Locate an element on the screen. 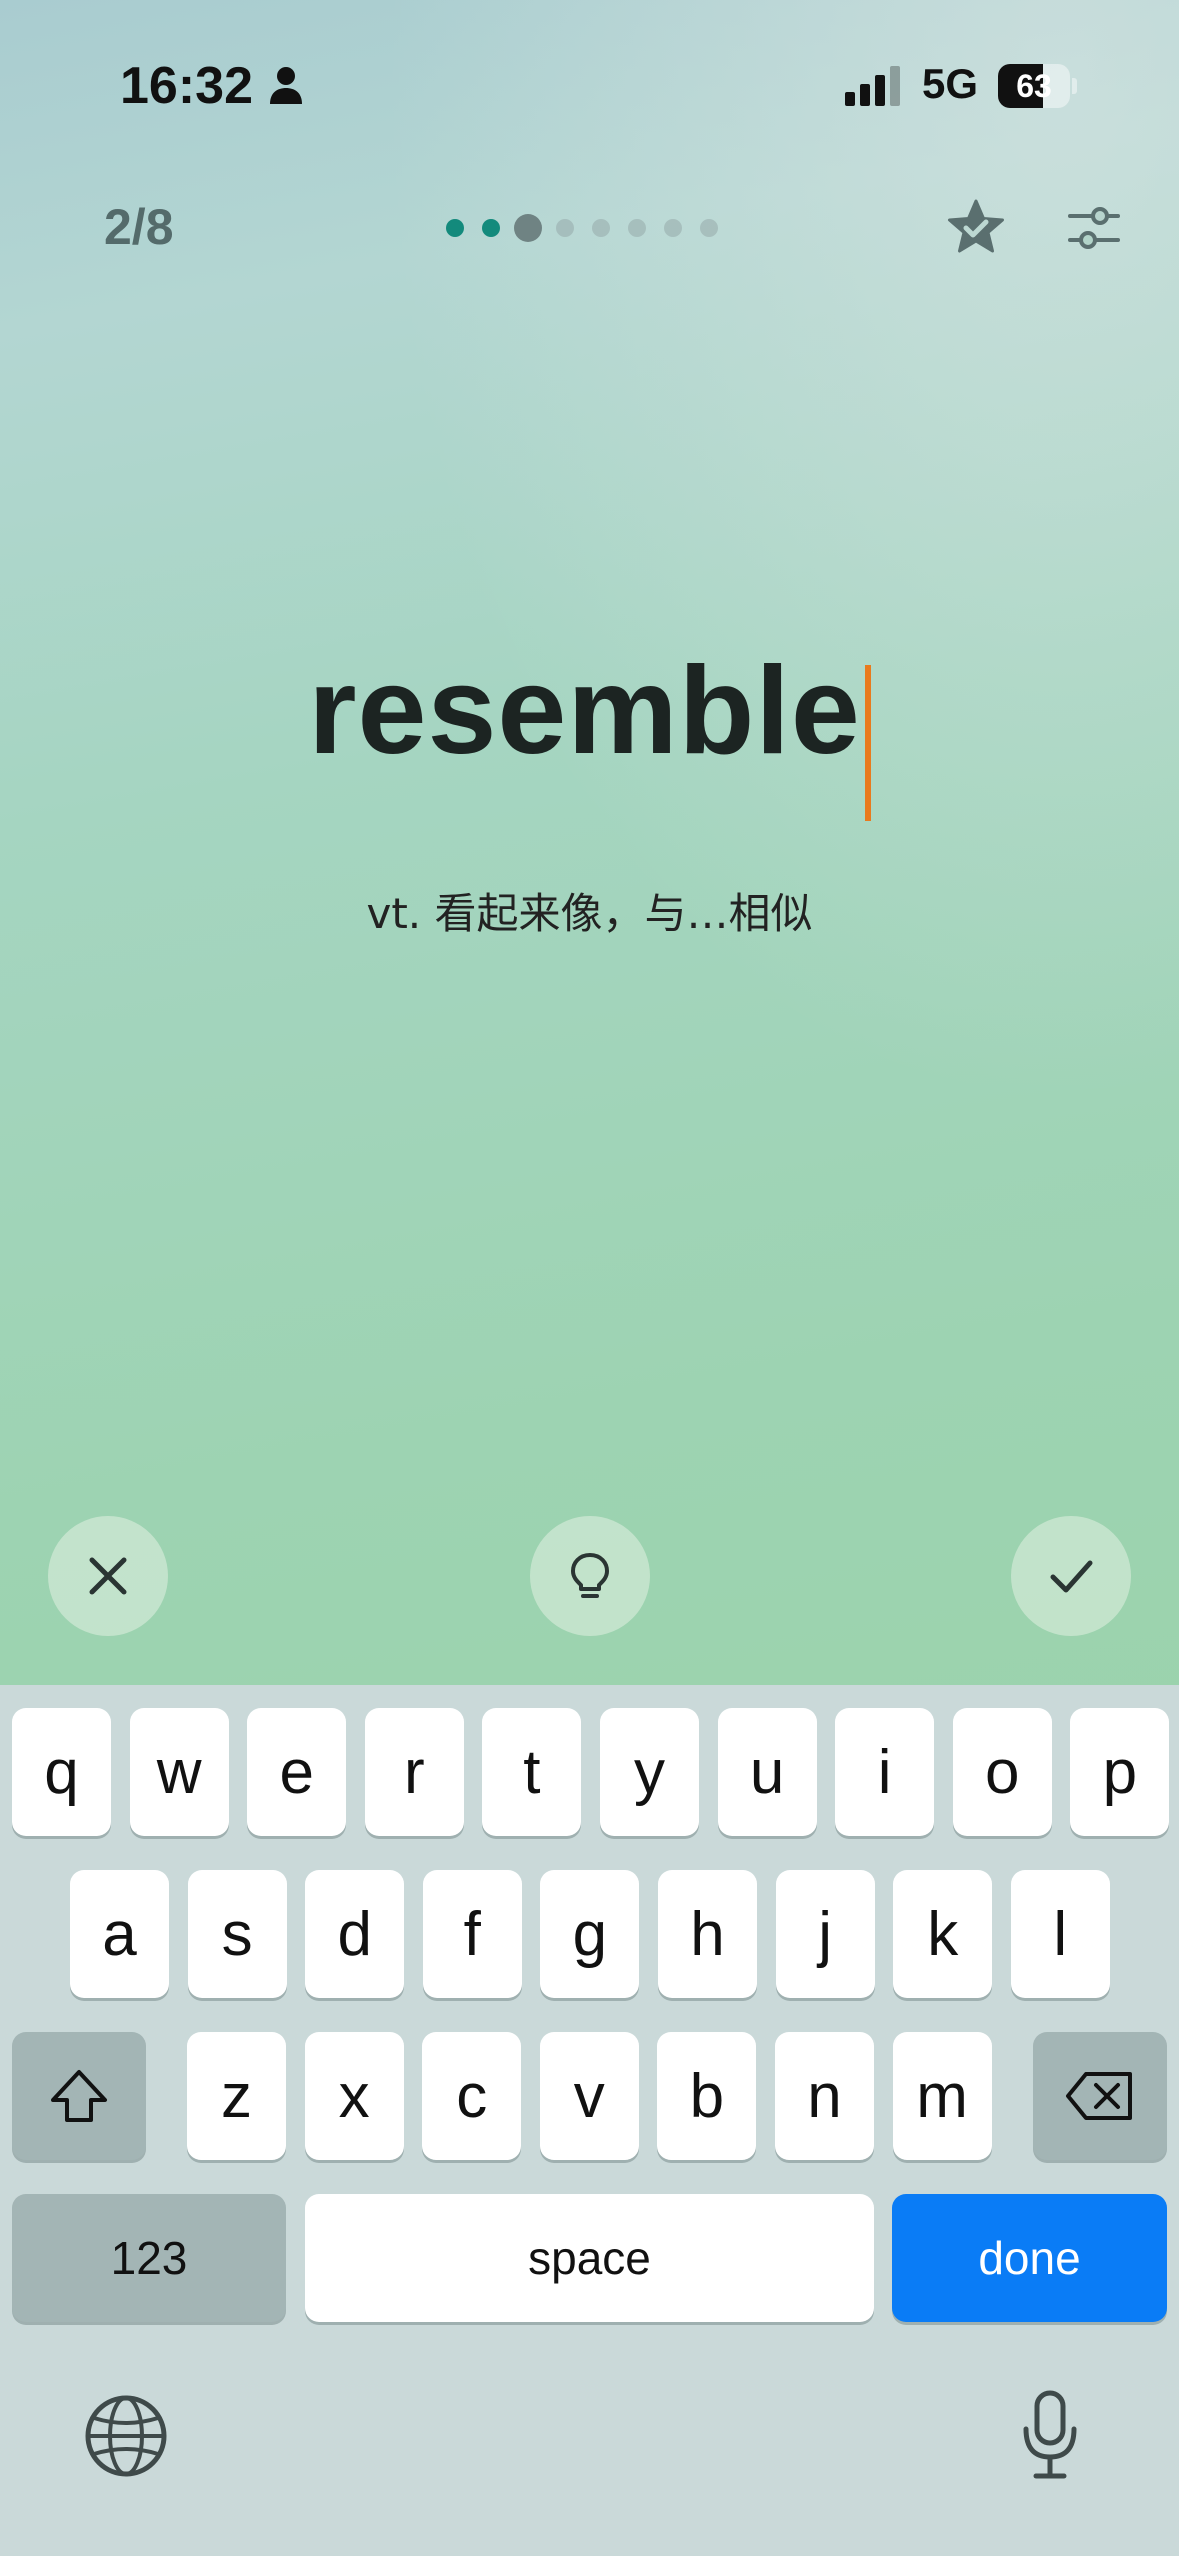 The image size is (1179, 2556). key-f: f is located at coordinates (472, 1934).